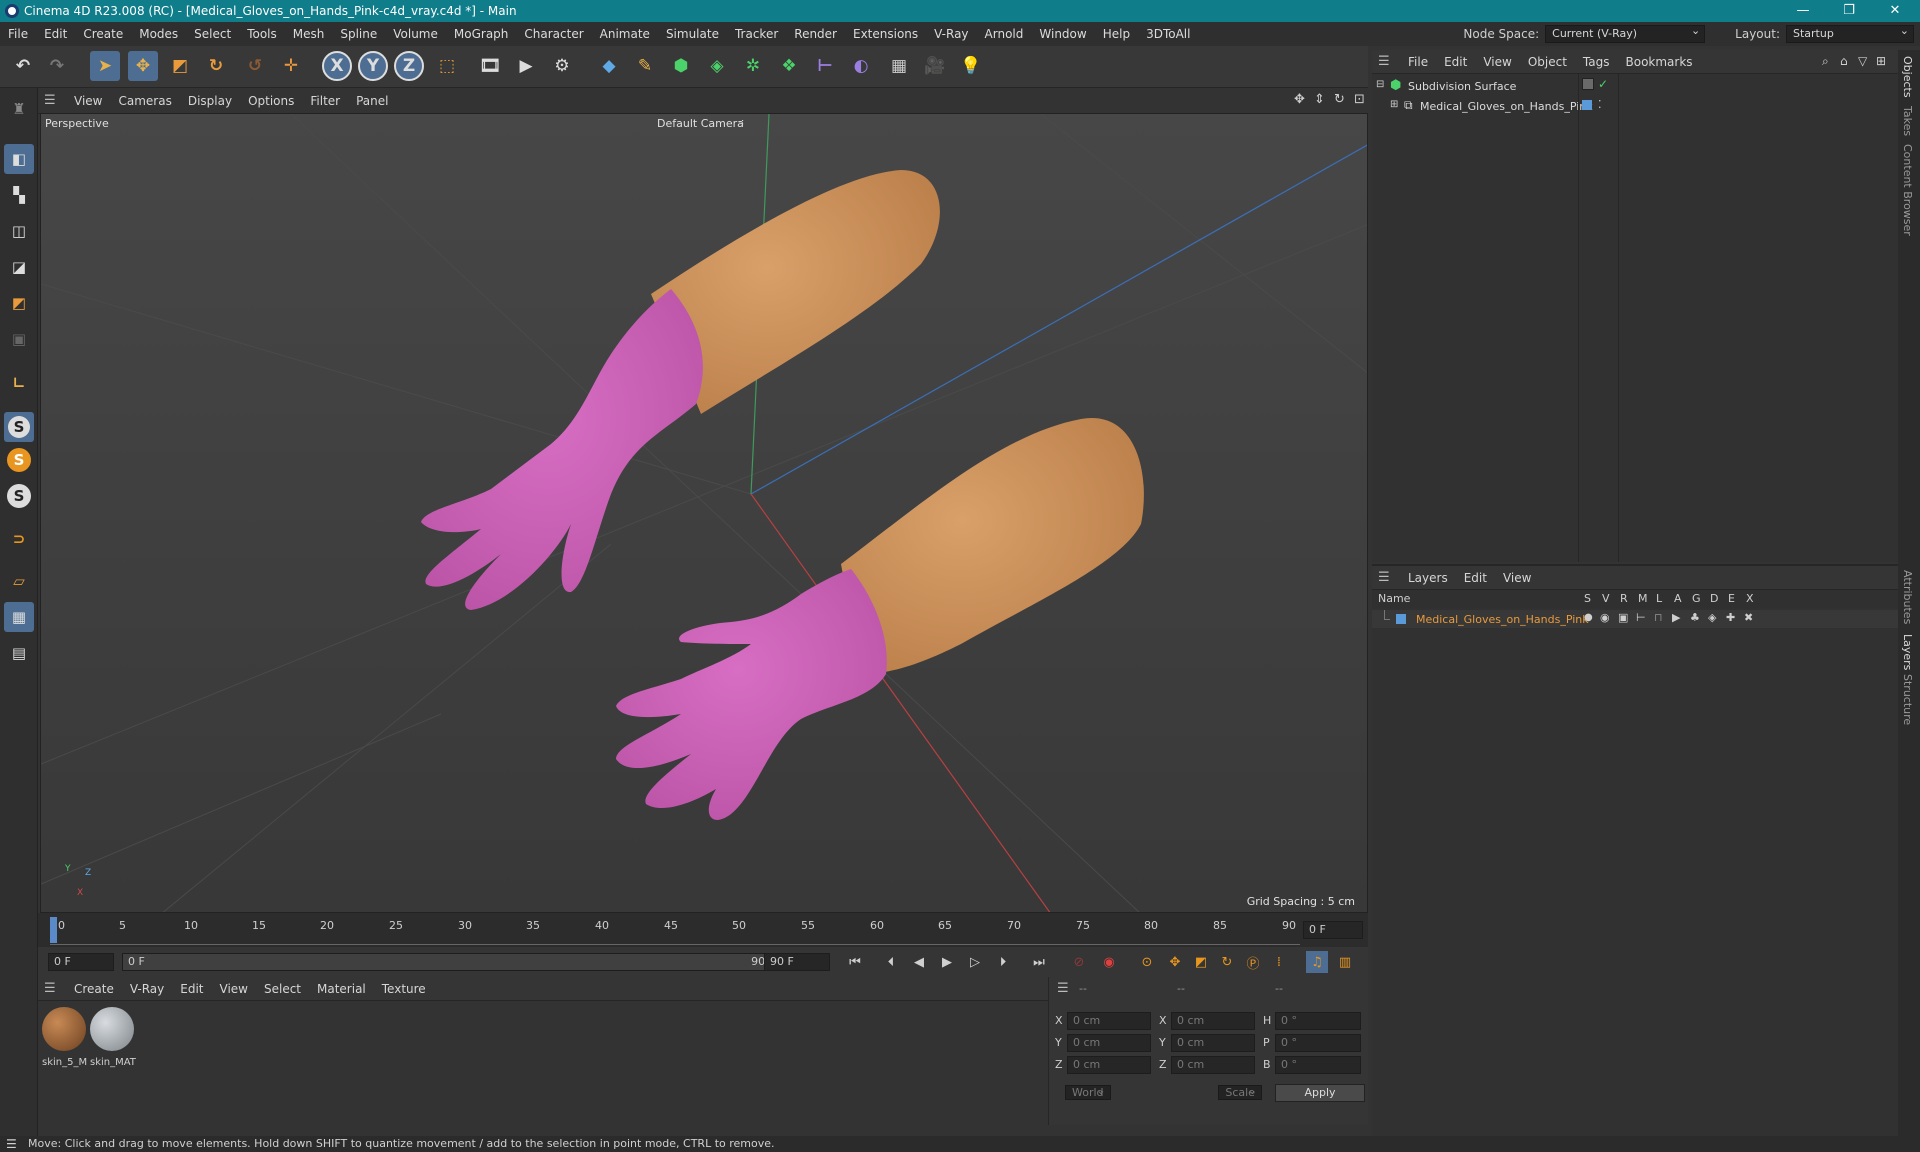 The image size is (1920, 1152). What do you see at coordinates (50, 988) in the screenshot?
I see `material-menu-icon: ☰` at bounding box center [50, 988].